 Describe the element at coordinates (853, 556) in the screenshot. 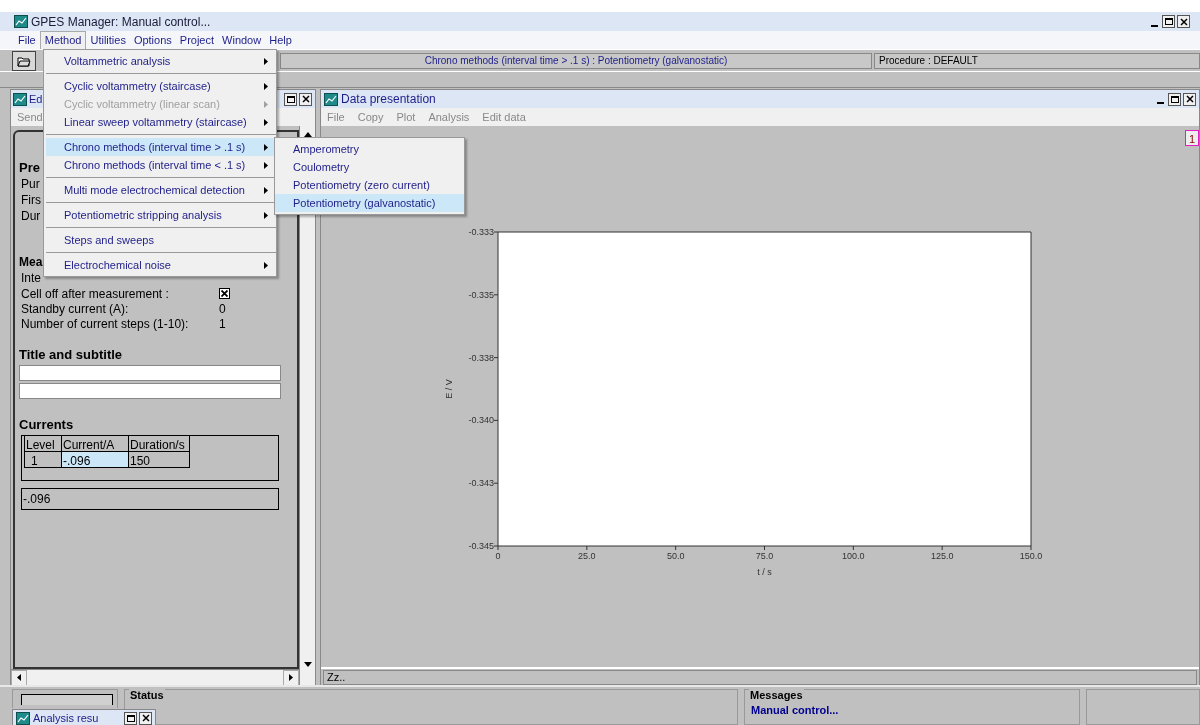

I see `x-tick-label: 100.0` at that location.